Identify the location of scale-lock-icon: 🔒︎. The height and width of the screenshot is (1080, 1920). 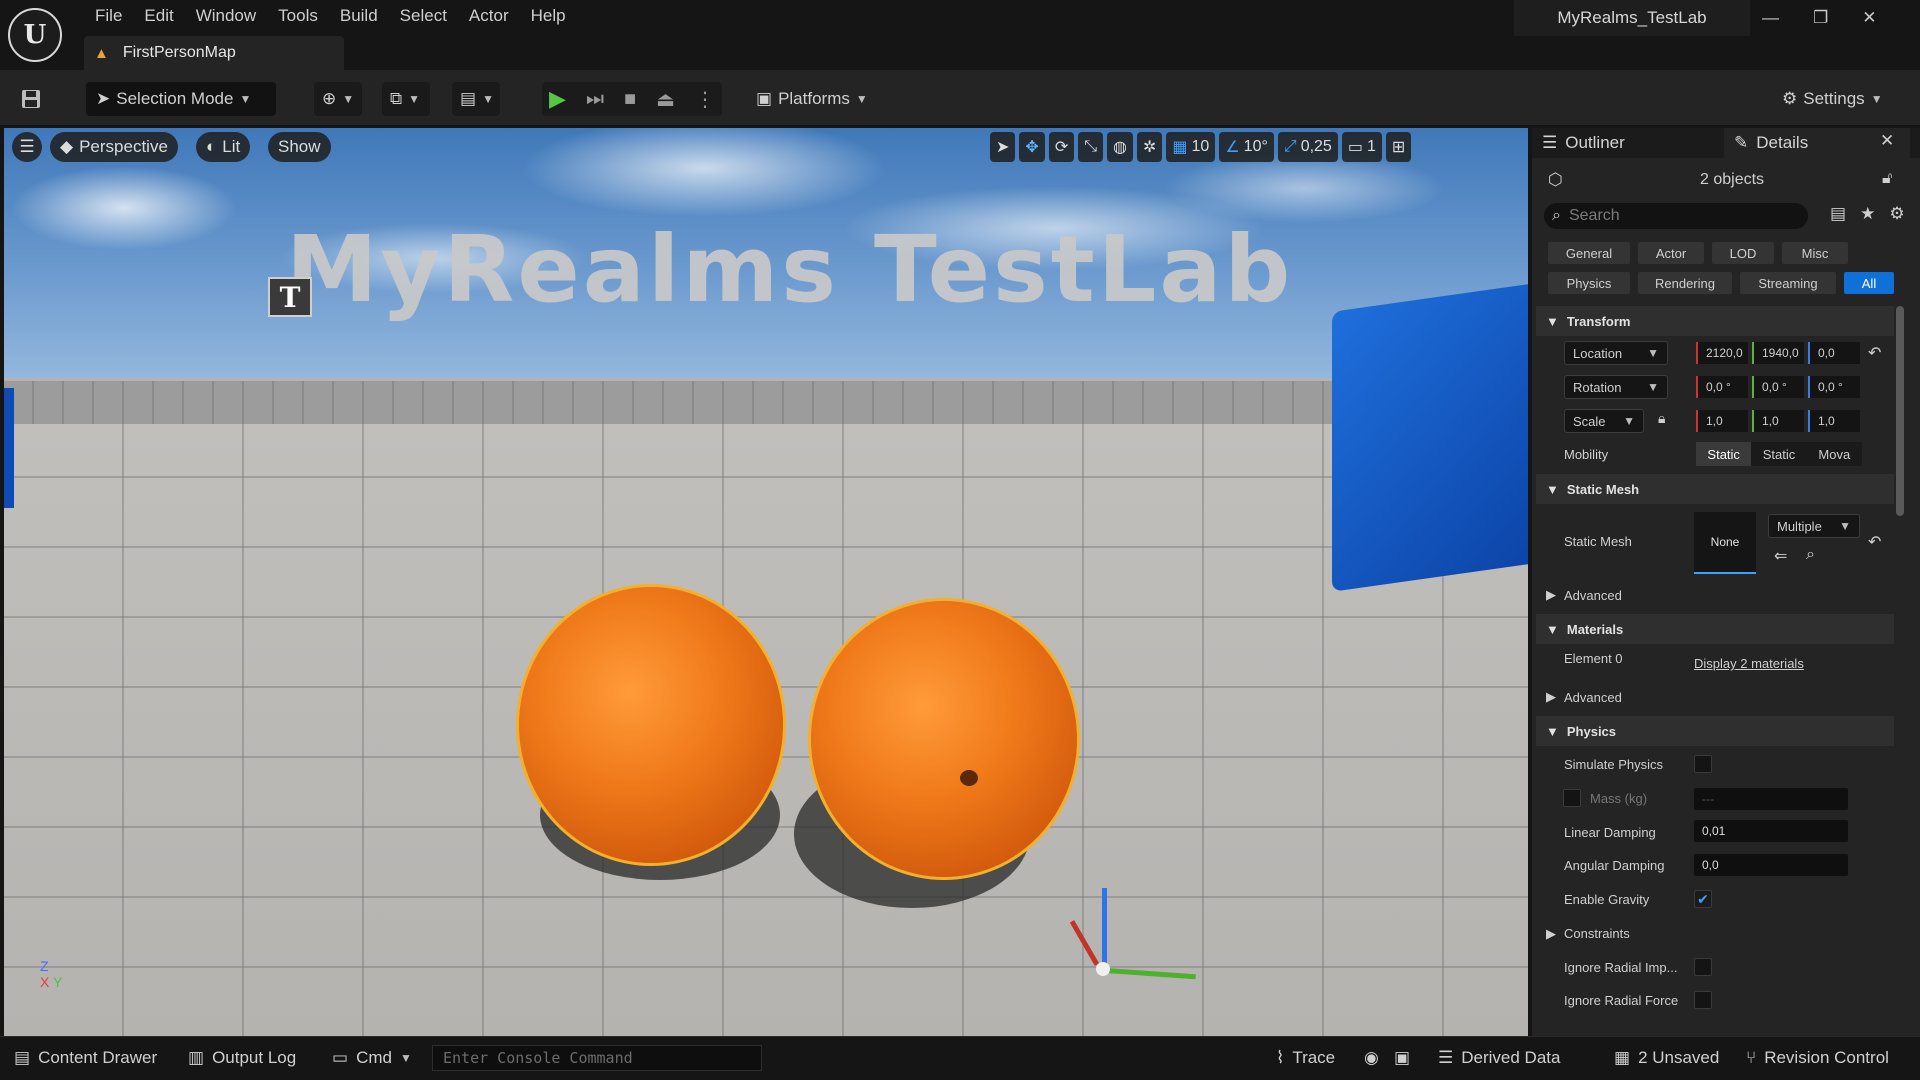
(1661, 418).